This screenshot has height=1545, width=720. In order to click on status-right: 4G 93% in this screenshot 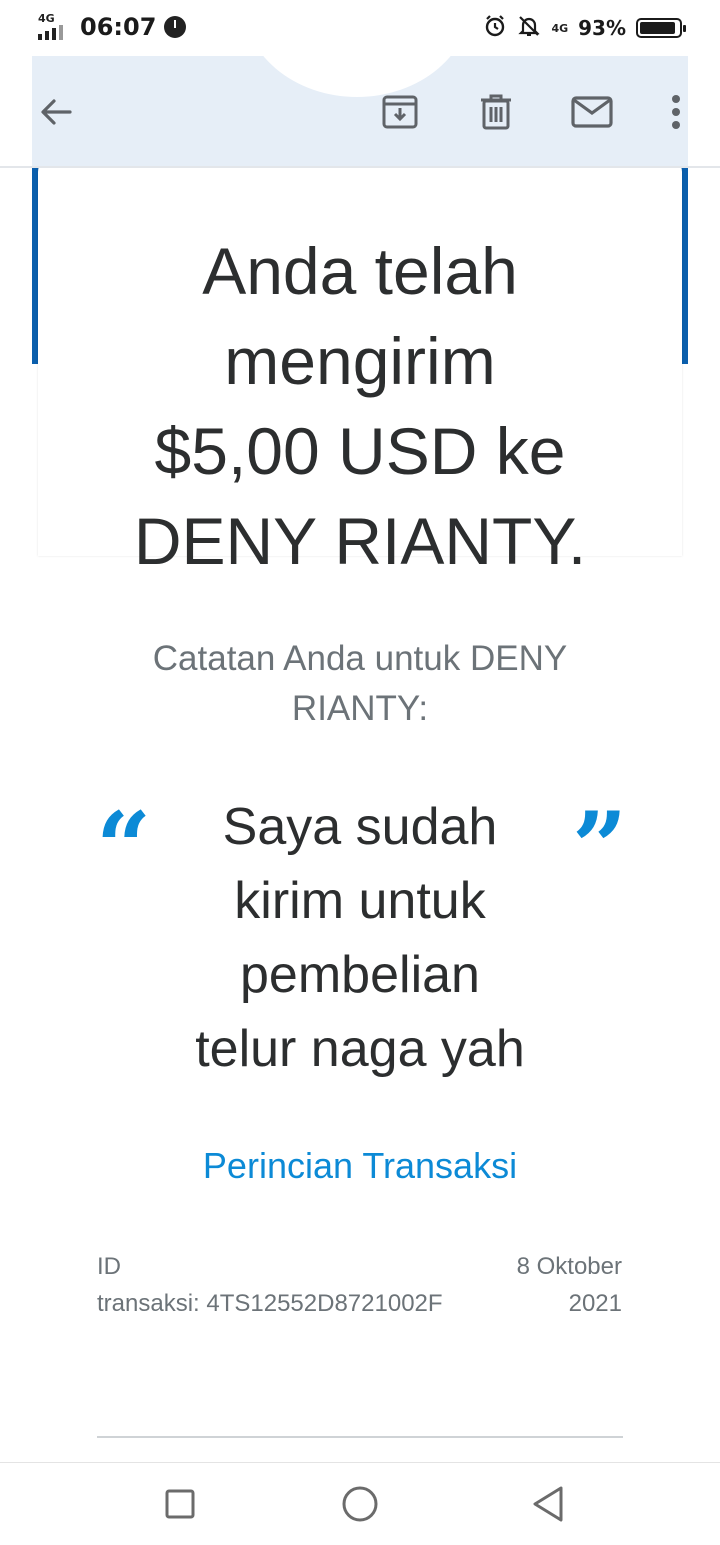, I will do `click(584, 28)`.